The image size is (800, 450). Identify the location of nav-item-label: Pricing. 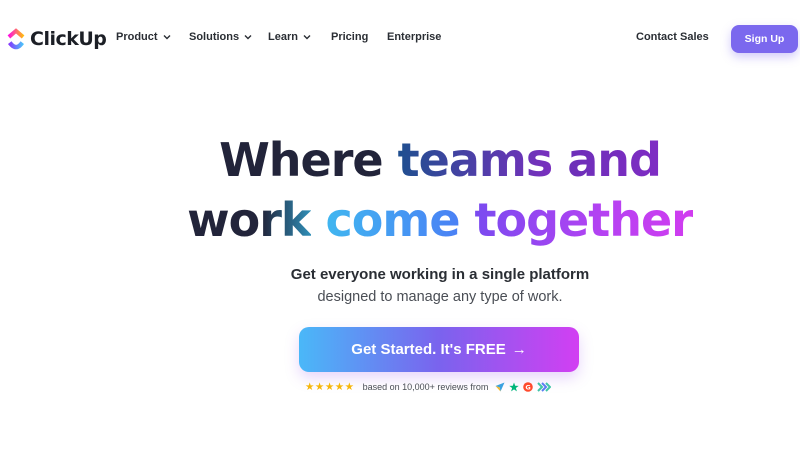
(350, 37).